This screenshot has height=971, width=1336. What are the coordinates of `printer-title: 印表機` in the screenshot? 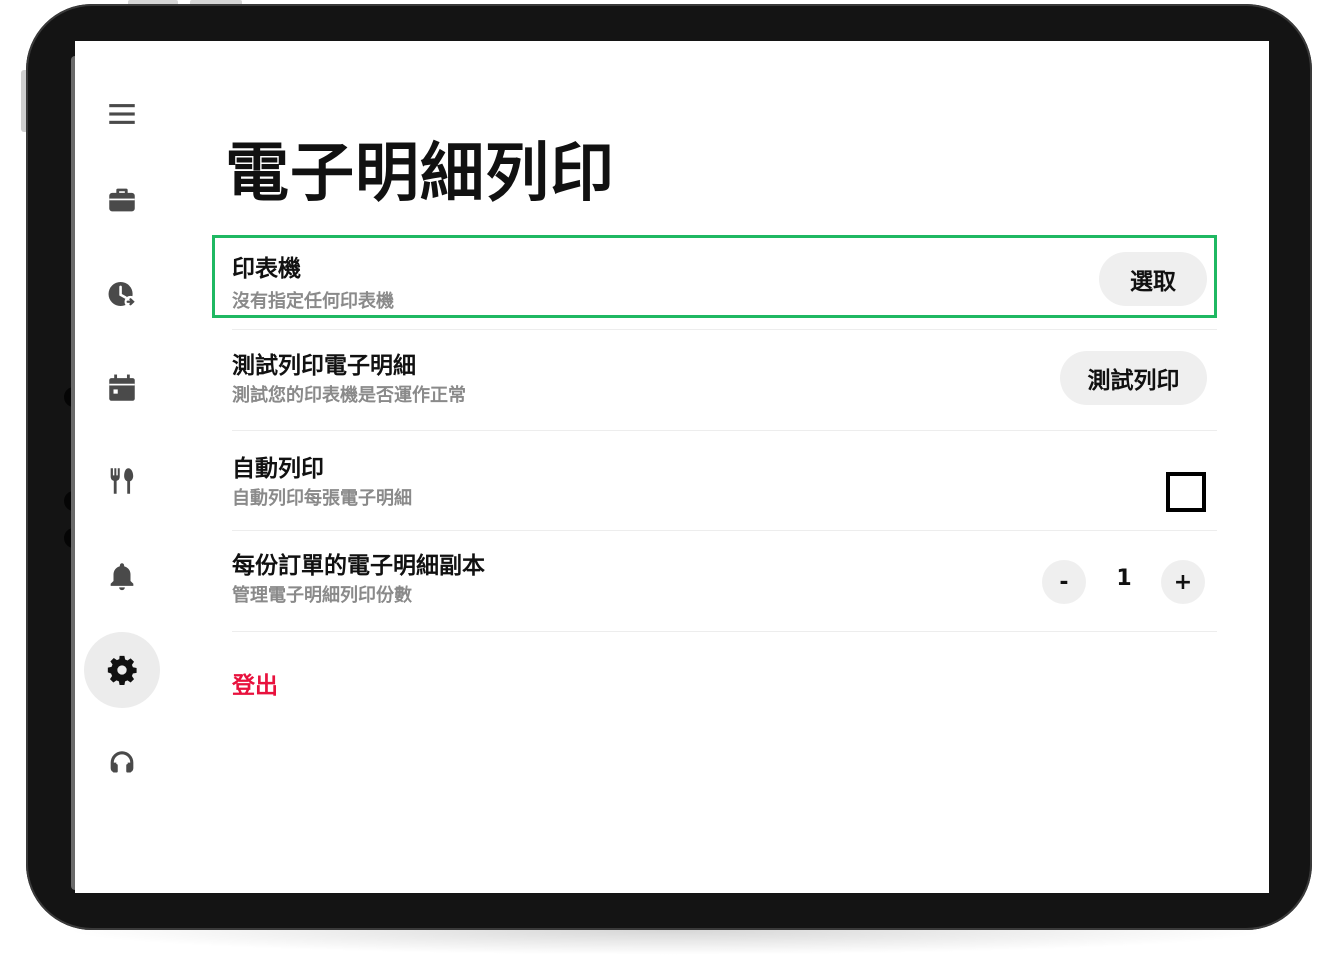 It's located at (266, 269).